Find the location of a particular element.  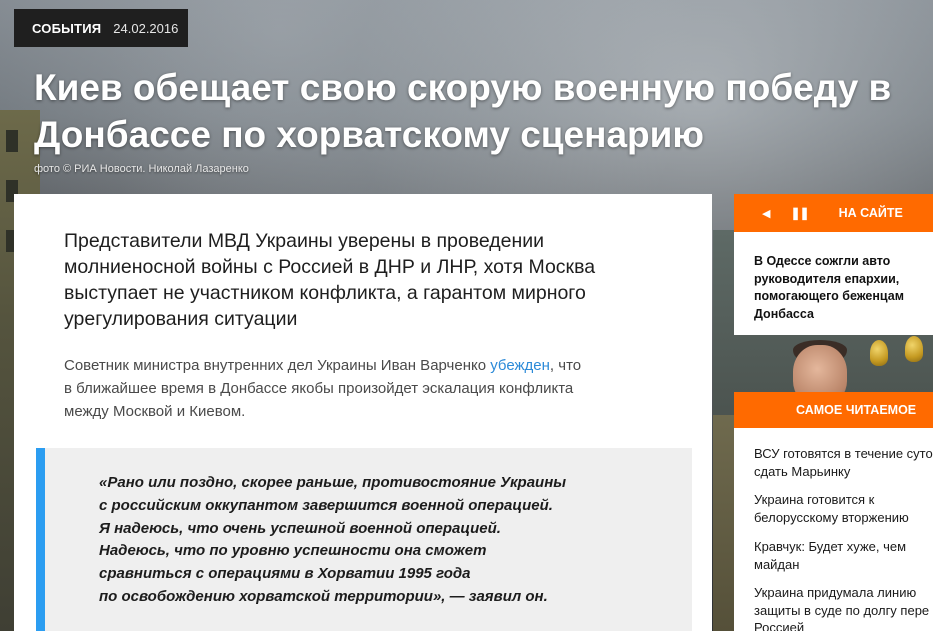

source-link: убежден is located at coordinates (520, 365).